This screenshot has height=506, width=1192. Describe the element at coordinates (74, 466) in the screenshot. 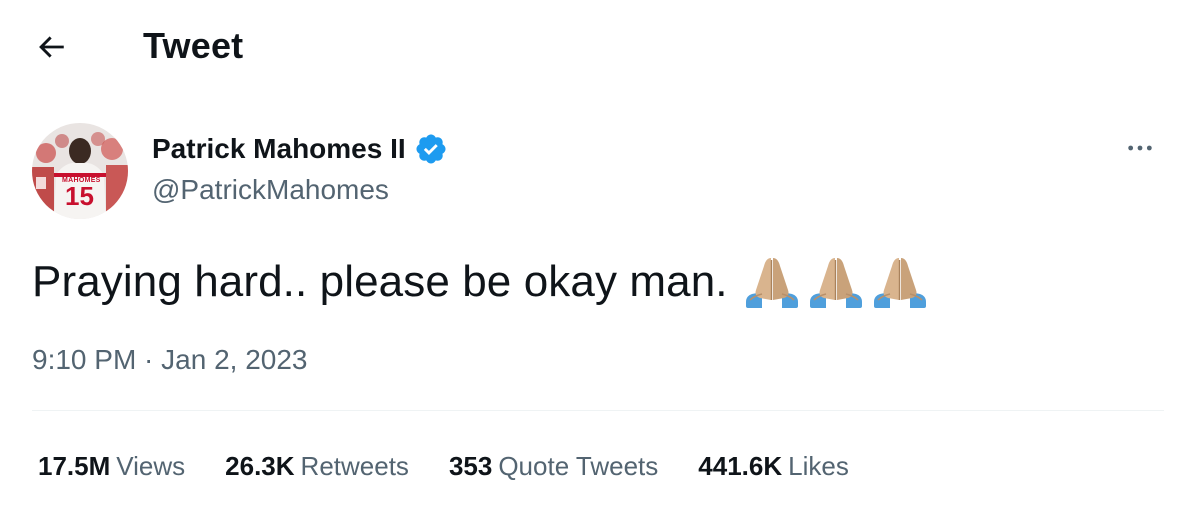

I see `stat-count: 17.5M` at that location.